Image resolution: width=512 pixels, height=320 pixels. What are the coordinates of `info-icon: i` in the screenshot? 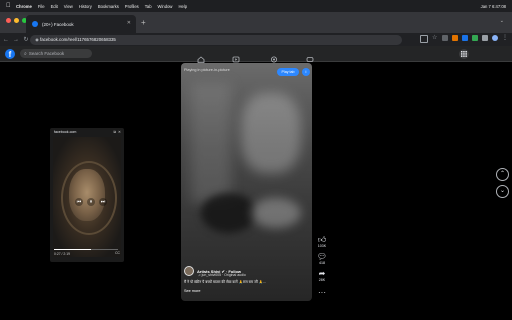 It's located at (306, 72).